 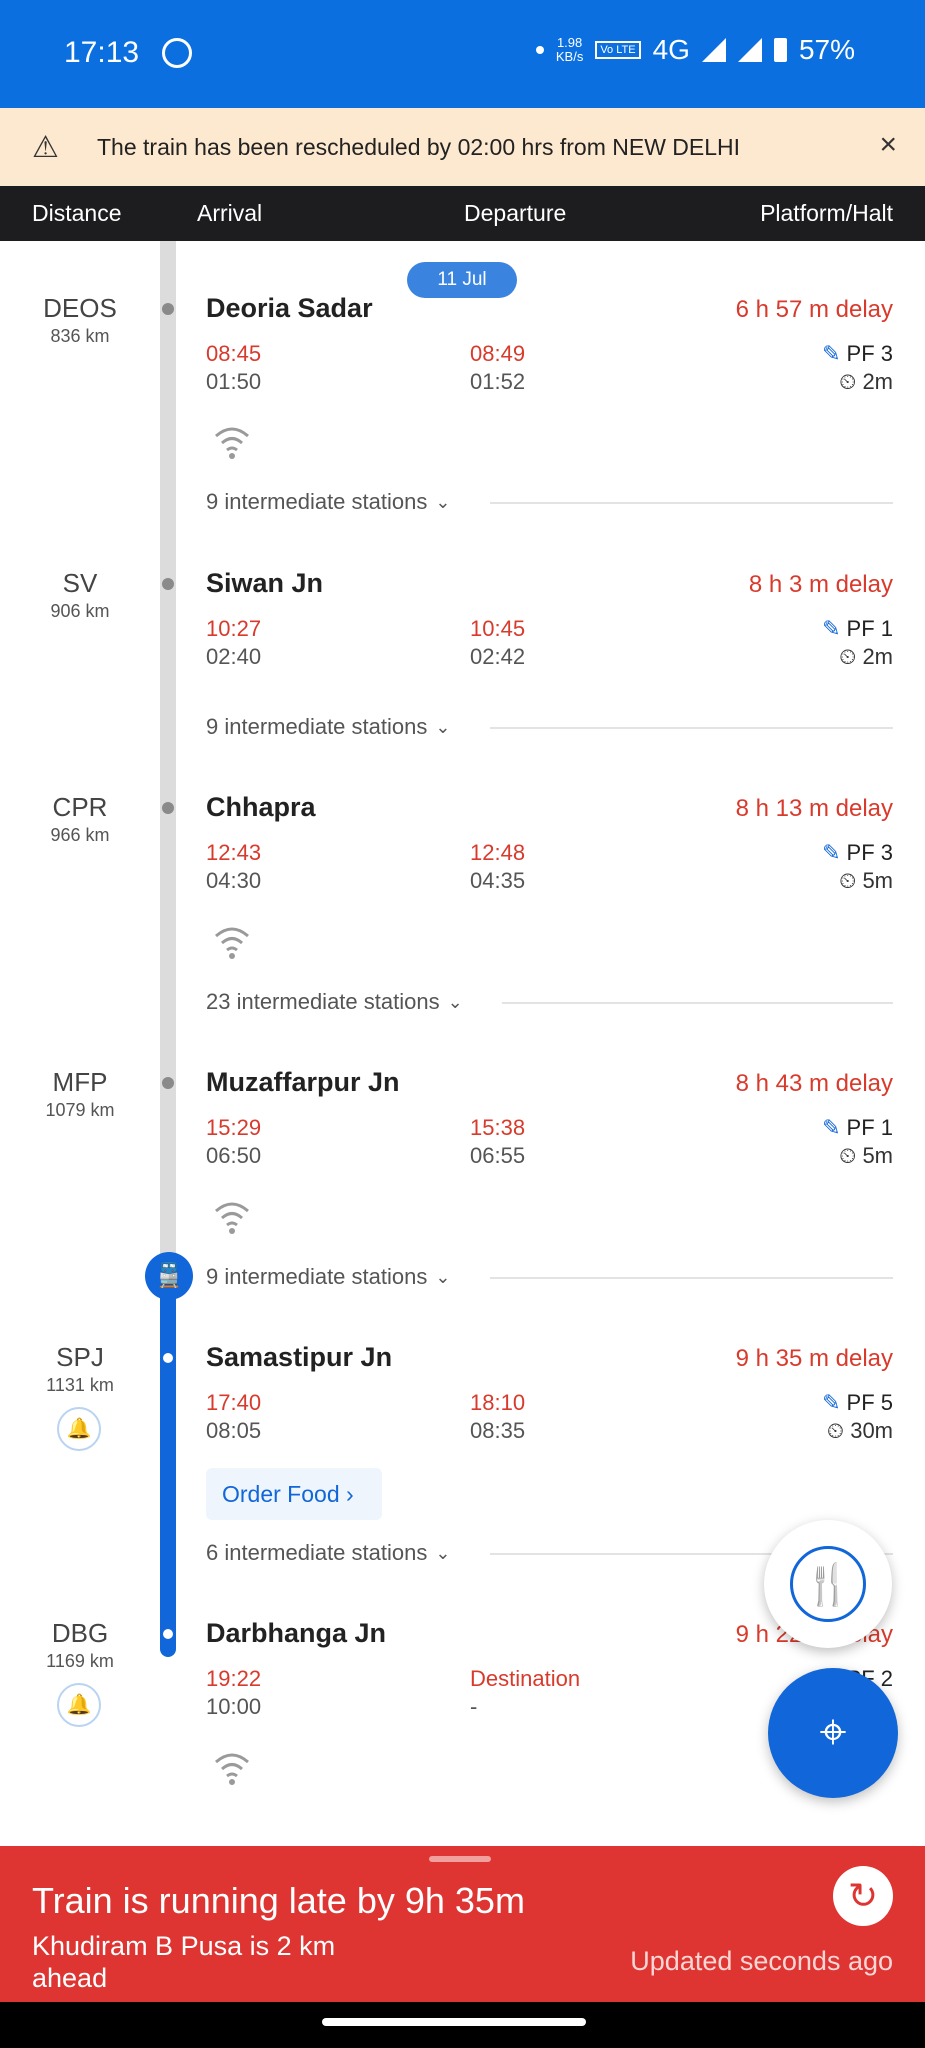 I want to click on order-food-button: Order Food ›, so click(x=294, y=1494).